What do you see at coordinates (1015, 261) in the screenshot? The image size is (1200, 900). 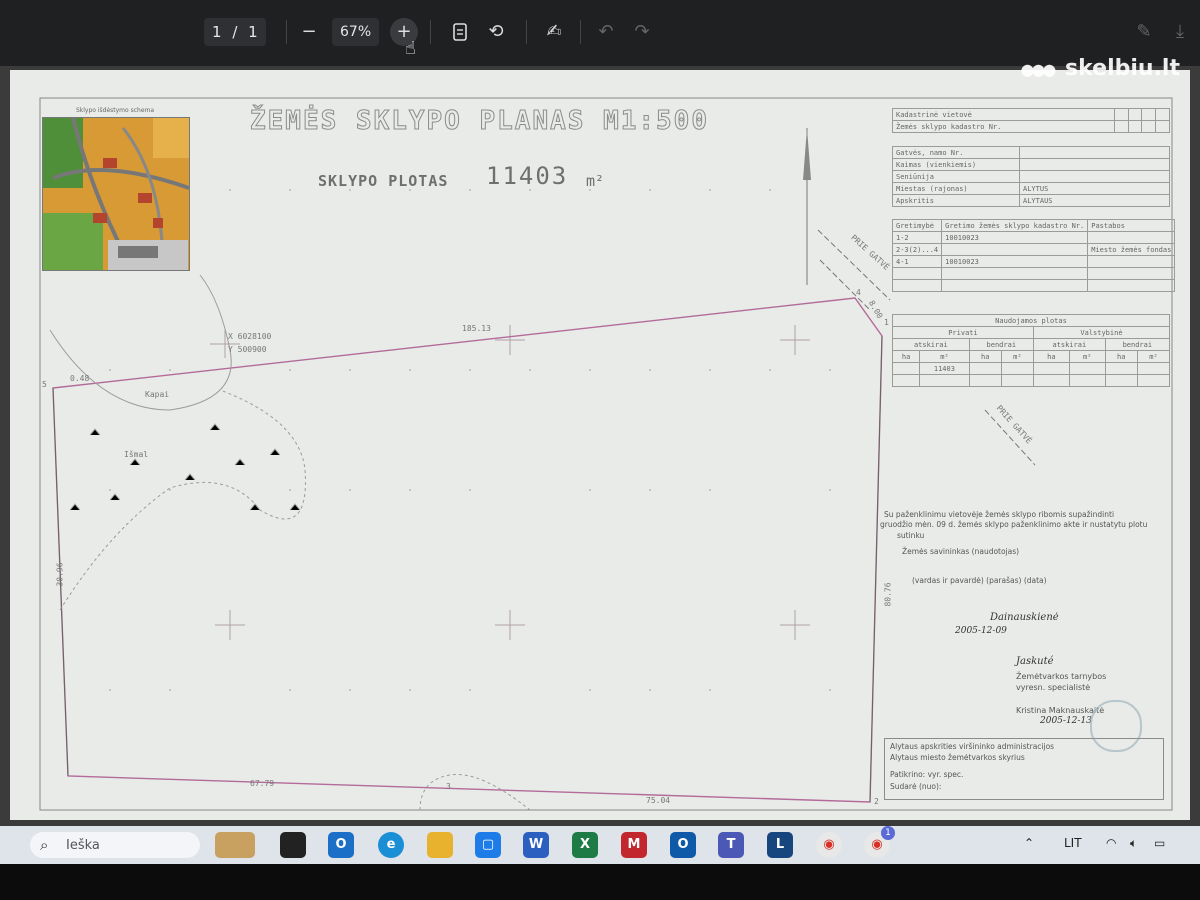 I see `table-cell: 10010023` at bounding box center [1015, 261].